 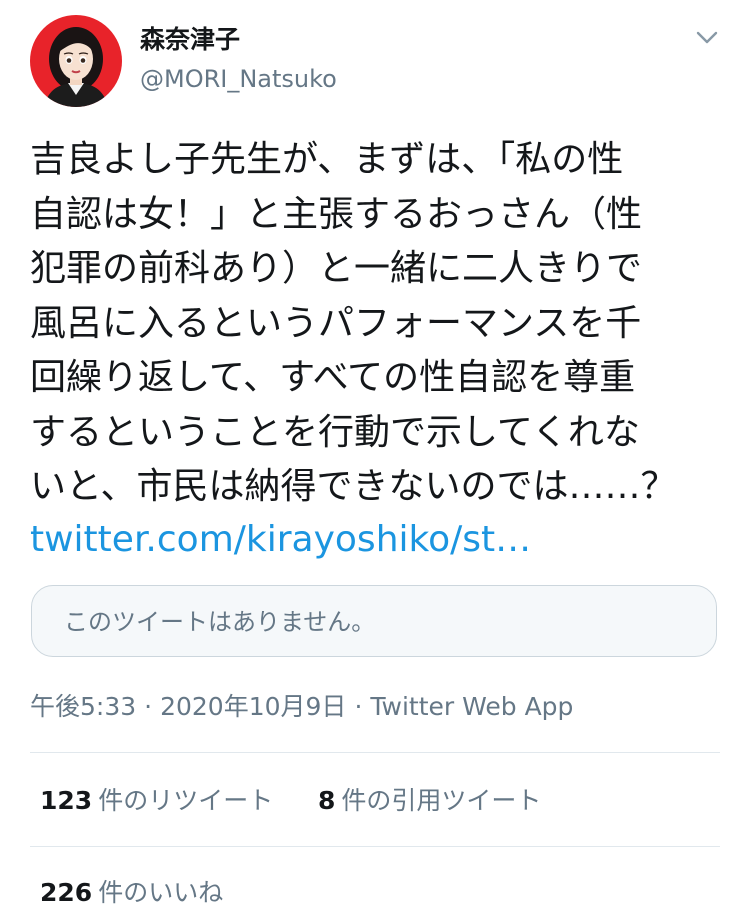 What do you see at coordinates (186, 800) in the screenshot?
I see `retweets-label: 件のリツイート` at bounding box center [186, 800].